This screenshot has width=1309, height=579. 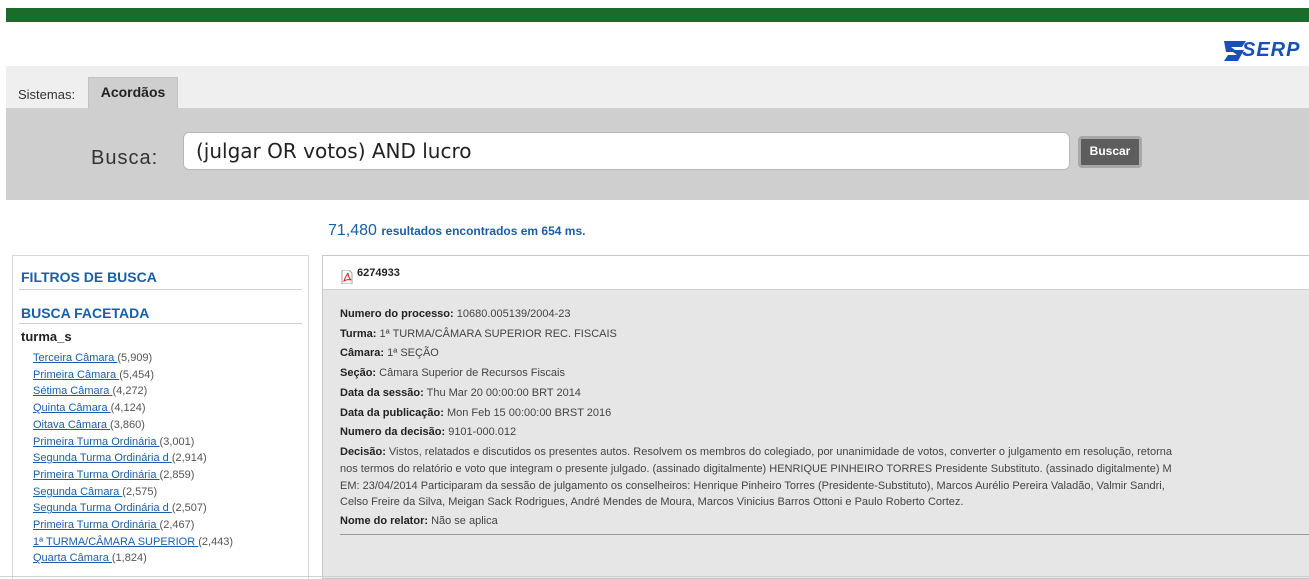 I want to click on facet-item: Segunda Câmara (2,575), so click(x=133, y=492).